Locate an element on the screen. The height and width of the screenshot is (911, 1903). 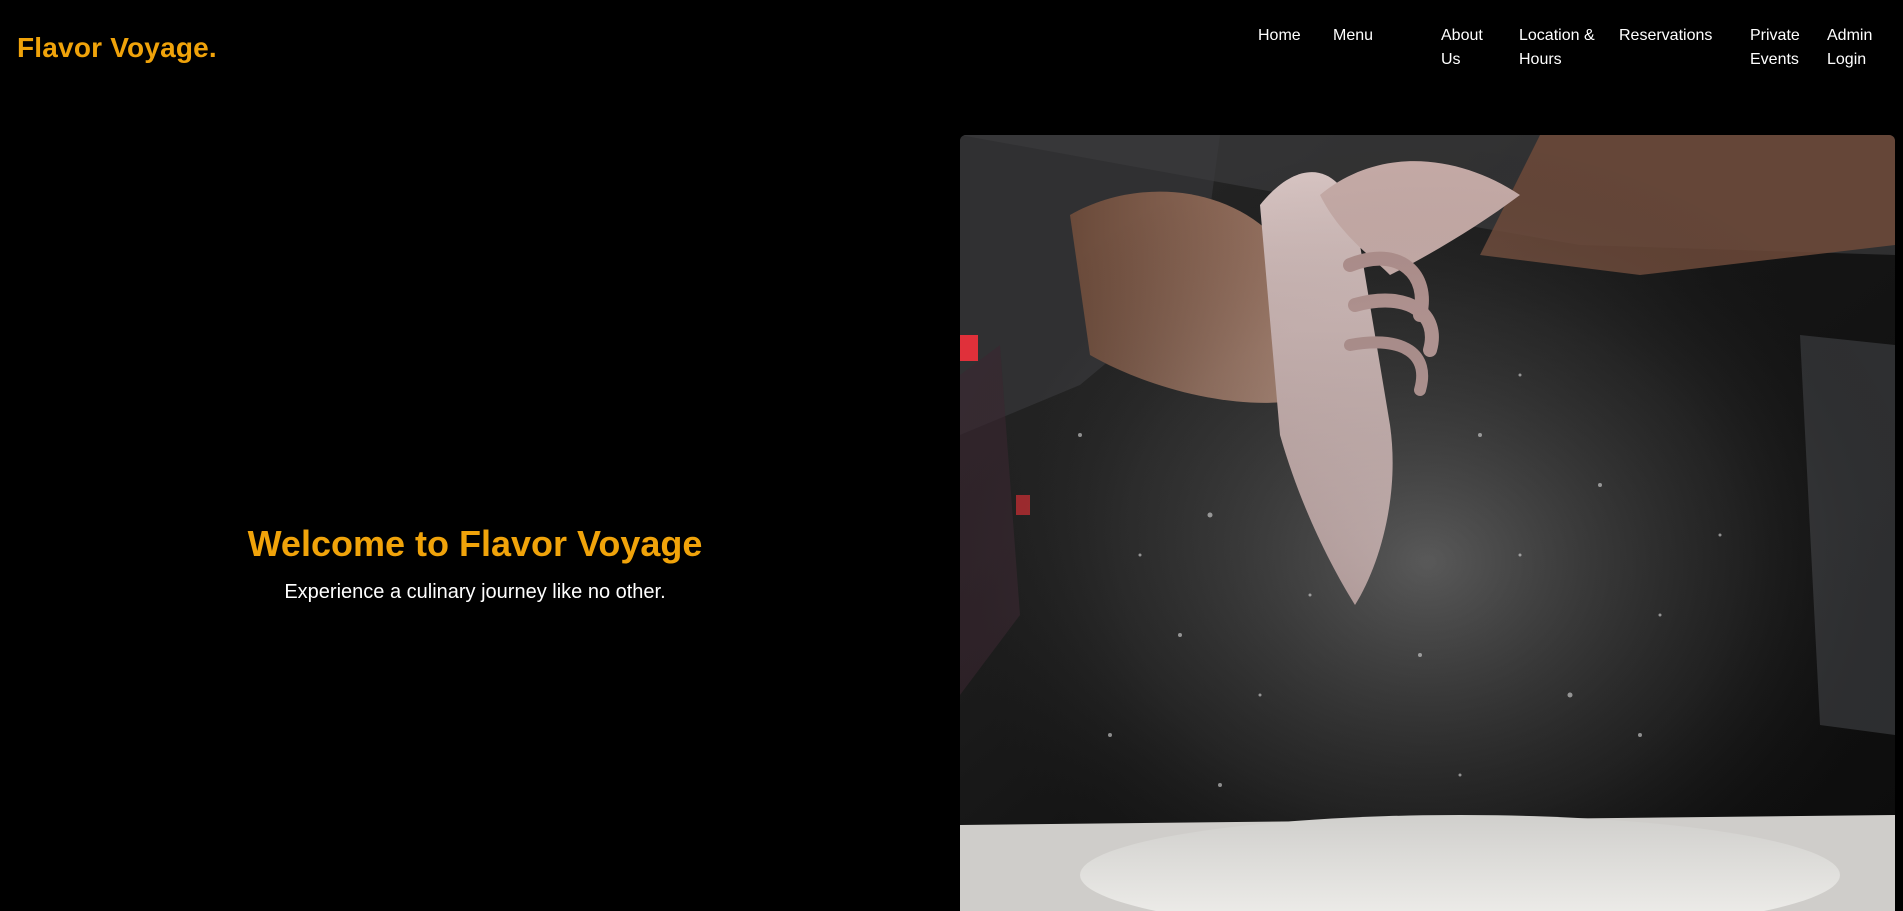
nav-item-location-hours: Location & Hours is located at coordinates (1557, 48).